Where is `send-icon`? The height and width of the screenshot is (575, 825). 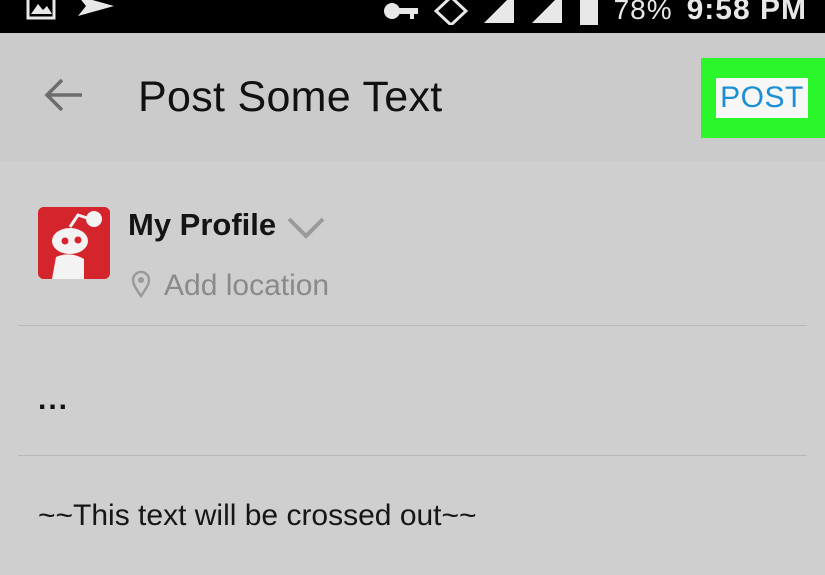
send-icon is located at coordinates (96, 13).